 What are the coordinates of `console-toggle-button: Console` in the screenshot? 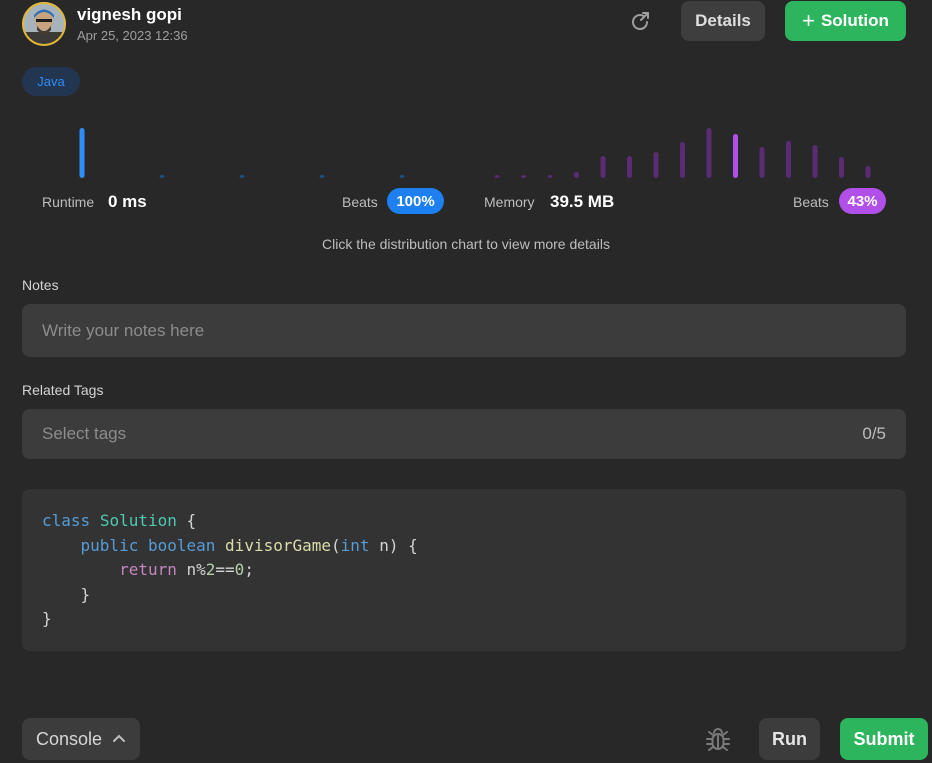 It's located at (81, 739).